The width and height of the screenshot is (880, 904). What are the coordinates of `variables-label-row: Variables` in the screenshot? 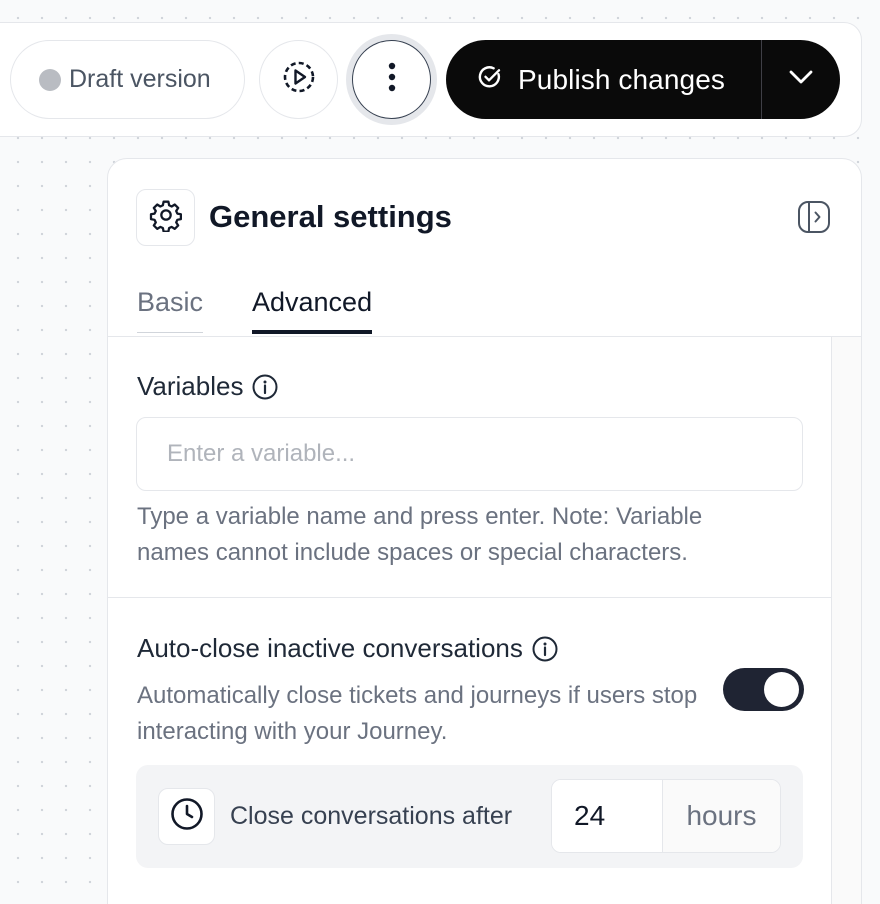 It's located at (208, 386).